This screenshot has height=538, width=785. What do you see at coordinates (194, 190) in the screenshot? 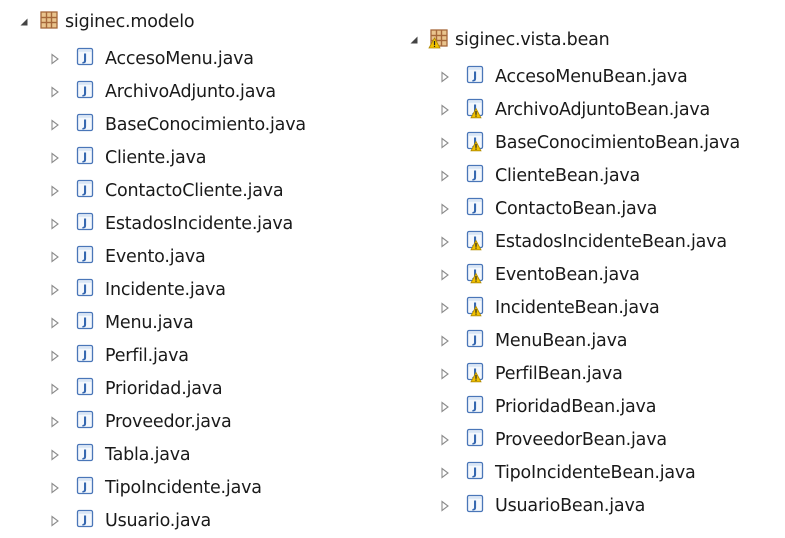
I see `tree-item-label: ContactoCliente.java` at bounding box center [194, 190].